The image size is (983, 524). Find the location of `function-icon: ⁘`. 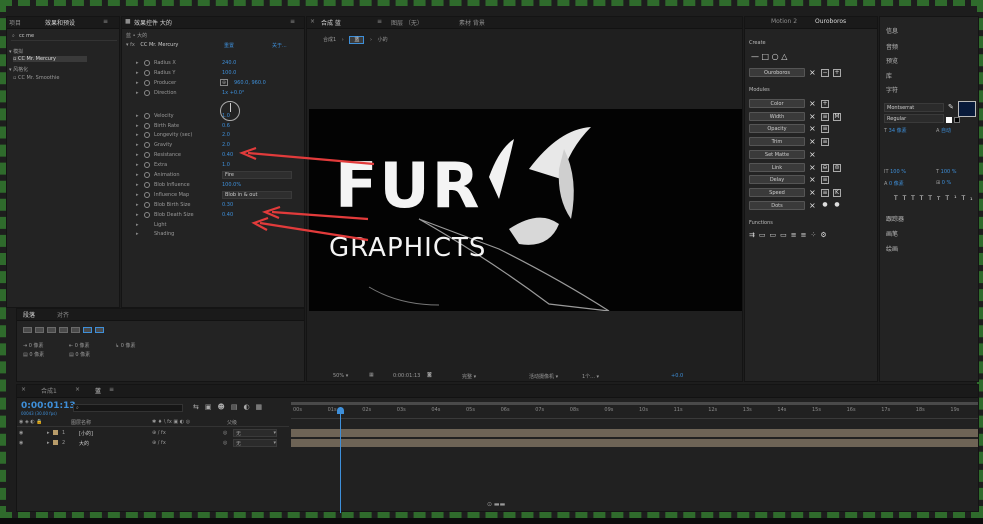

function-icon: ⁘ is located at coordinates (816, 235).